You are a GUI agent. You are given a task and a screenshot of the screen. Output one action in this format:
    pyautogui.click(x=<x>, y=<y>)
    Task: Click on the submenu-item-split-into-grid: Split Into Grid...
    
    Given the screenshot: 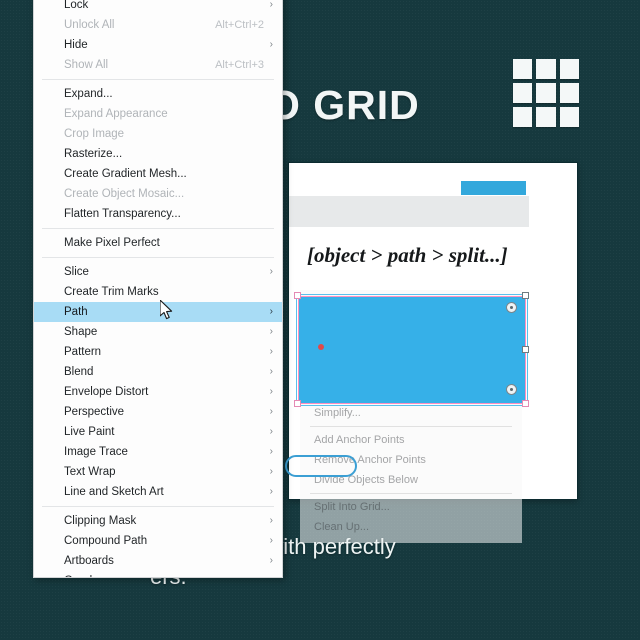 What is the action you would take?
    pyautogui.click(x=411, y=507)
    